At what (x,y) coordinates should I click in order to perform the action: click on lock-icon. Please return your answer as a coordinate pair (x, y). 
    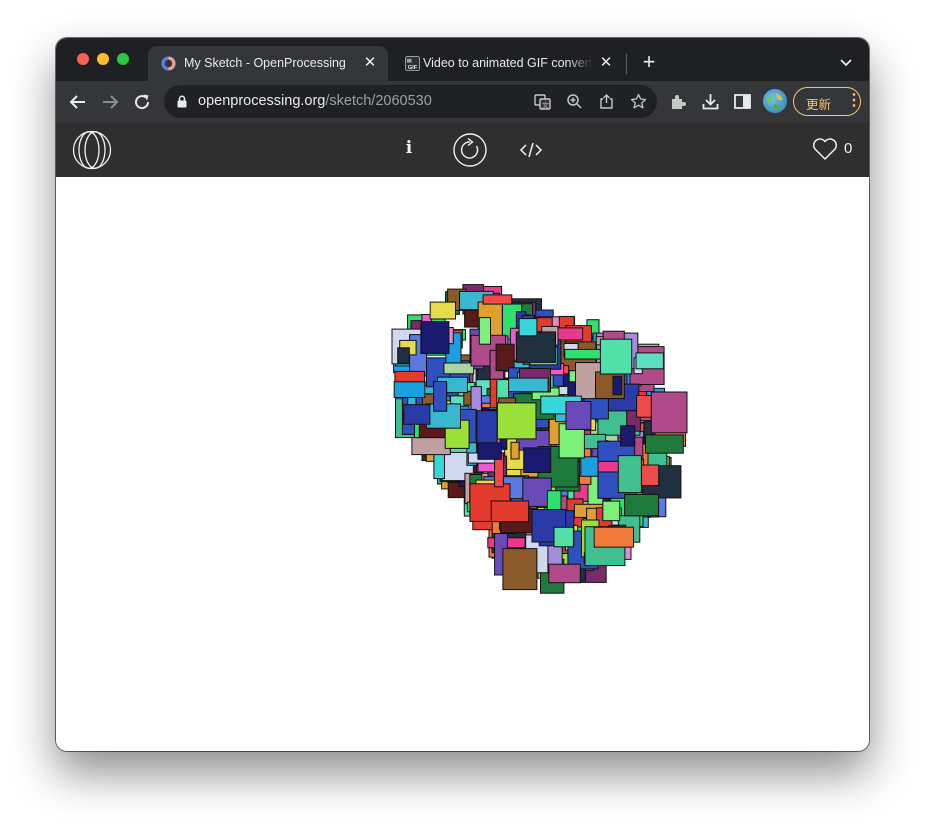
    Looking at the image, I should click on (182, 101).